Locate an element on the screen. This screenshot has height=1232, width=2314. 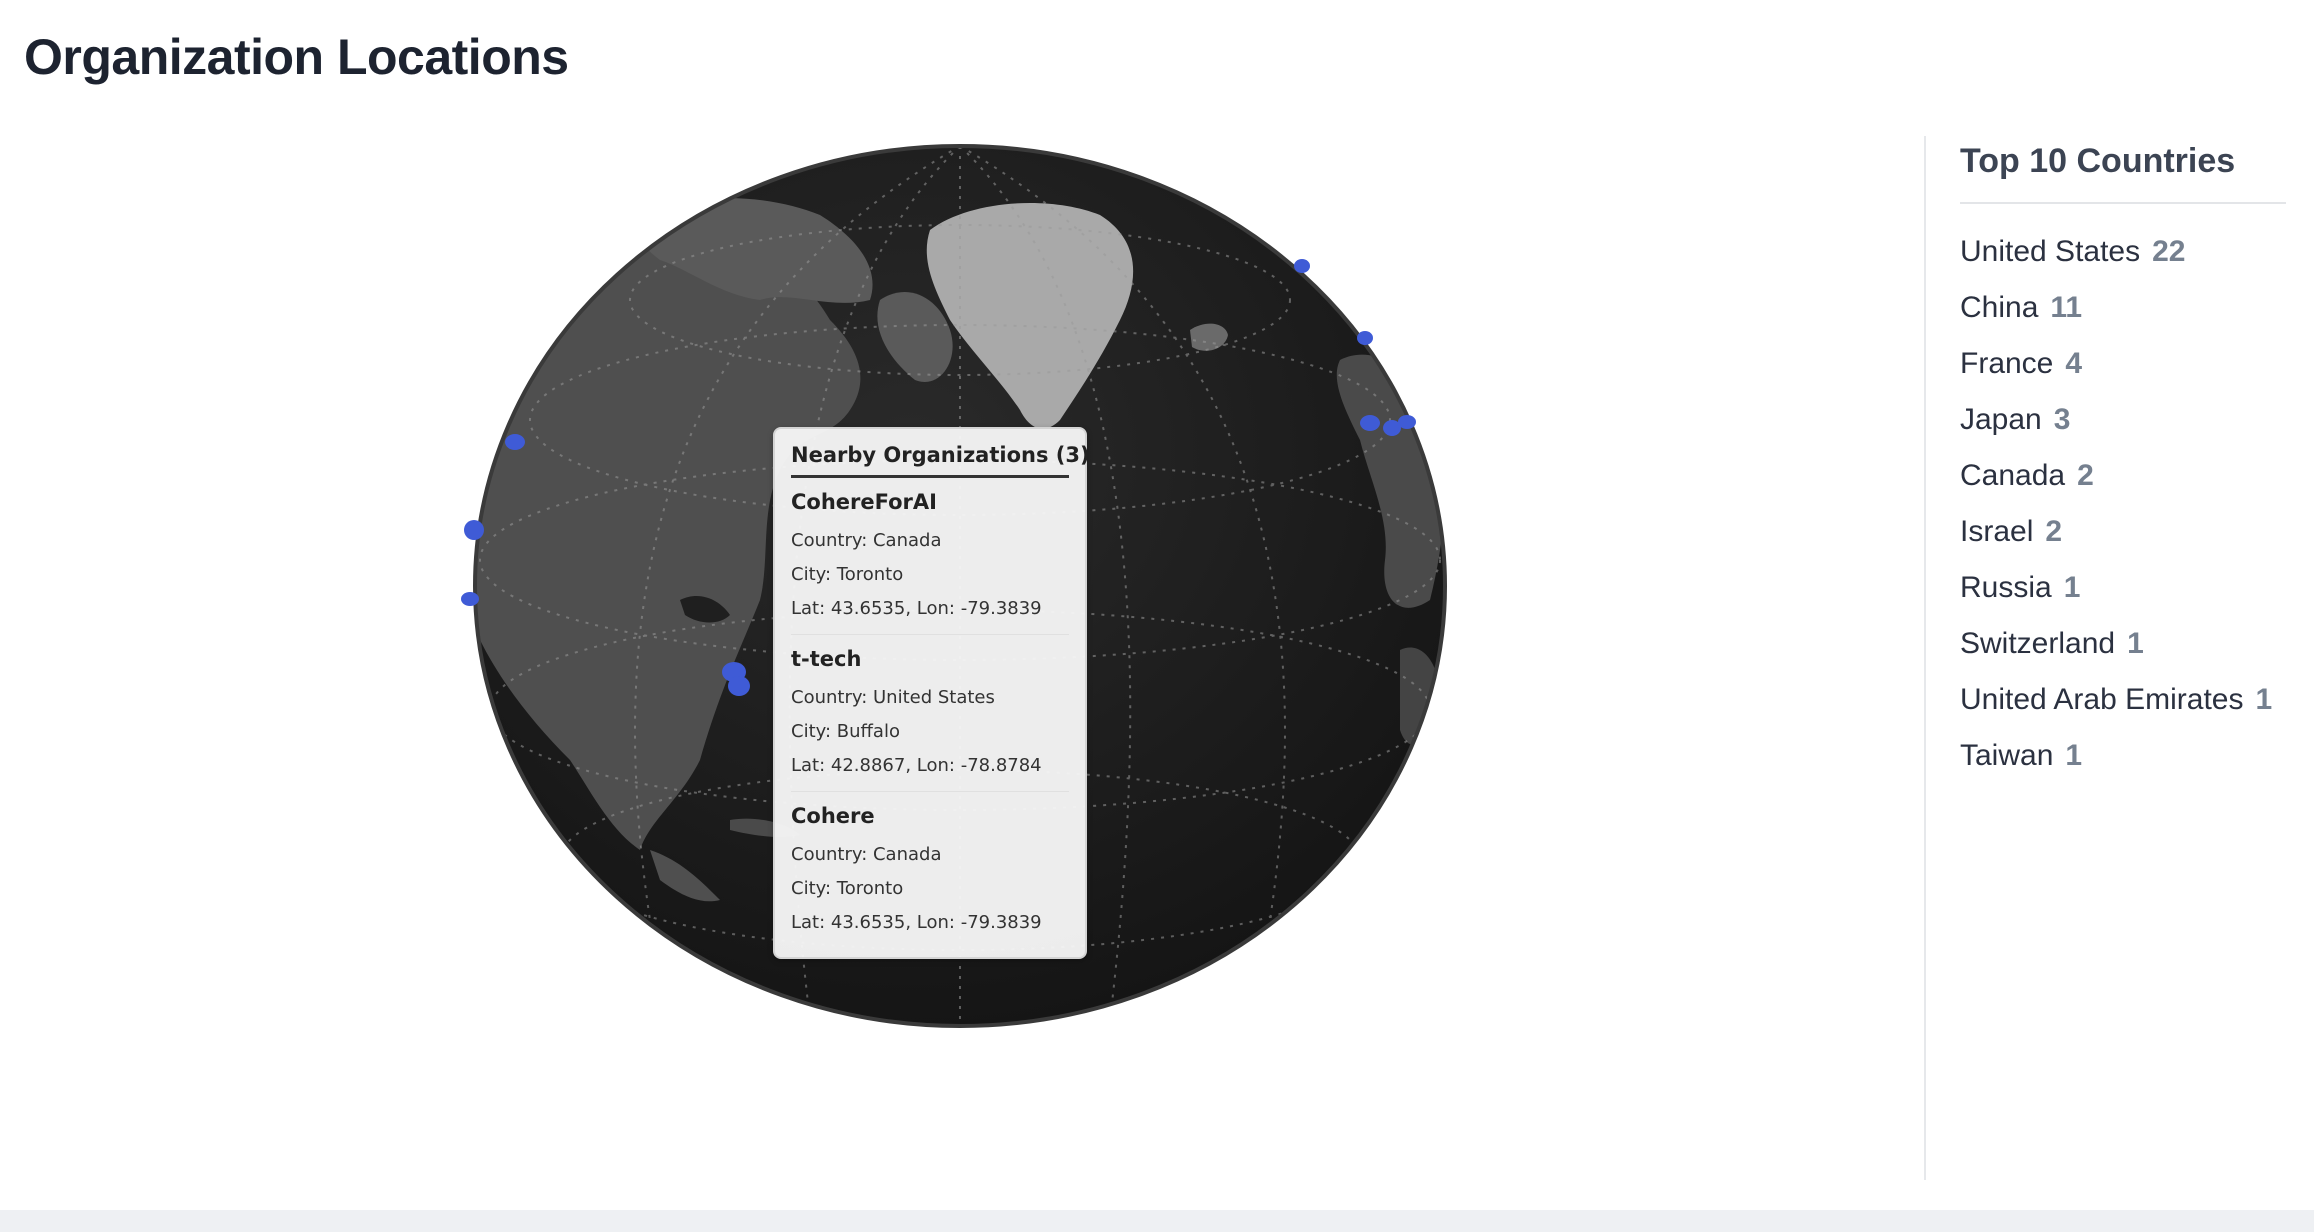
country-name: United States is located at coordinates (2050, 251).